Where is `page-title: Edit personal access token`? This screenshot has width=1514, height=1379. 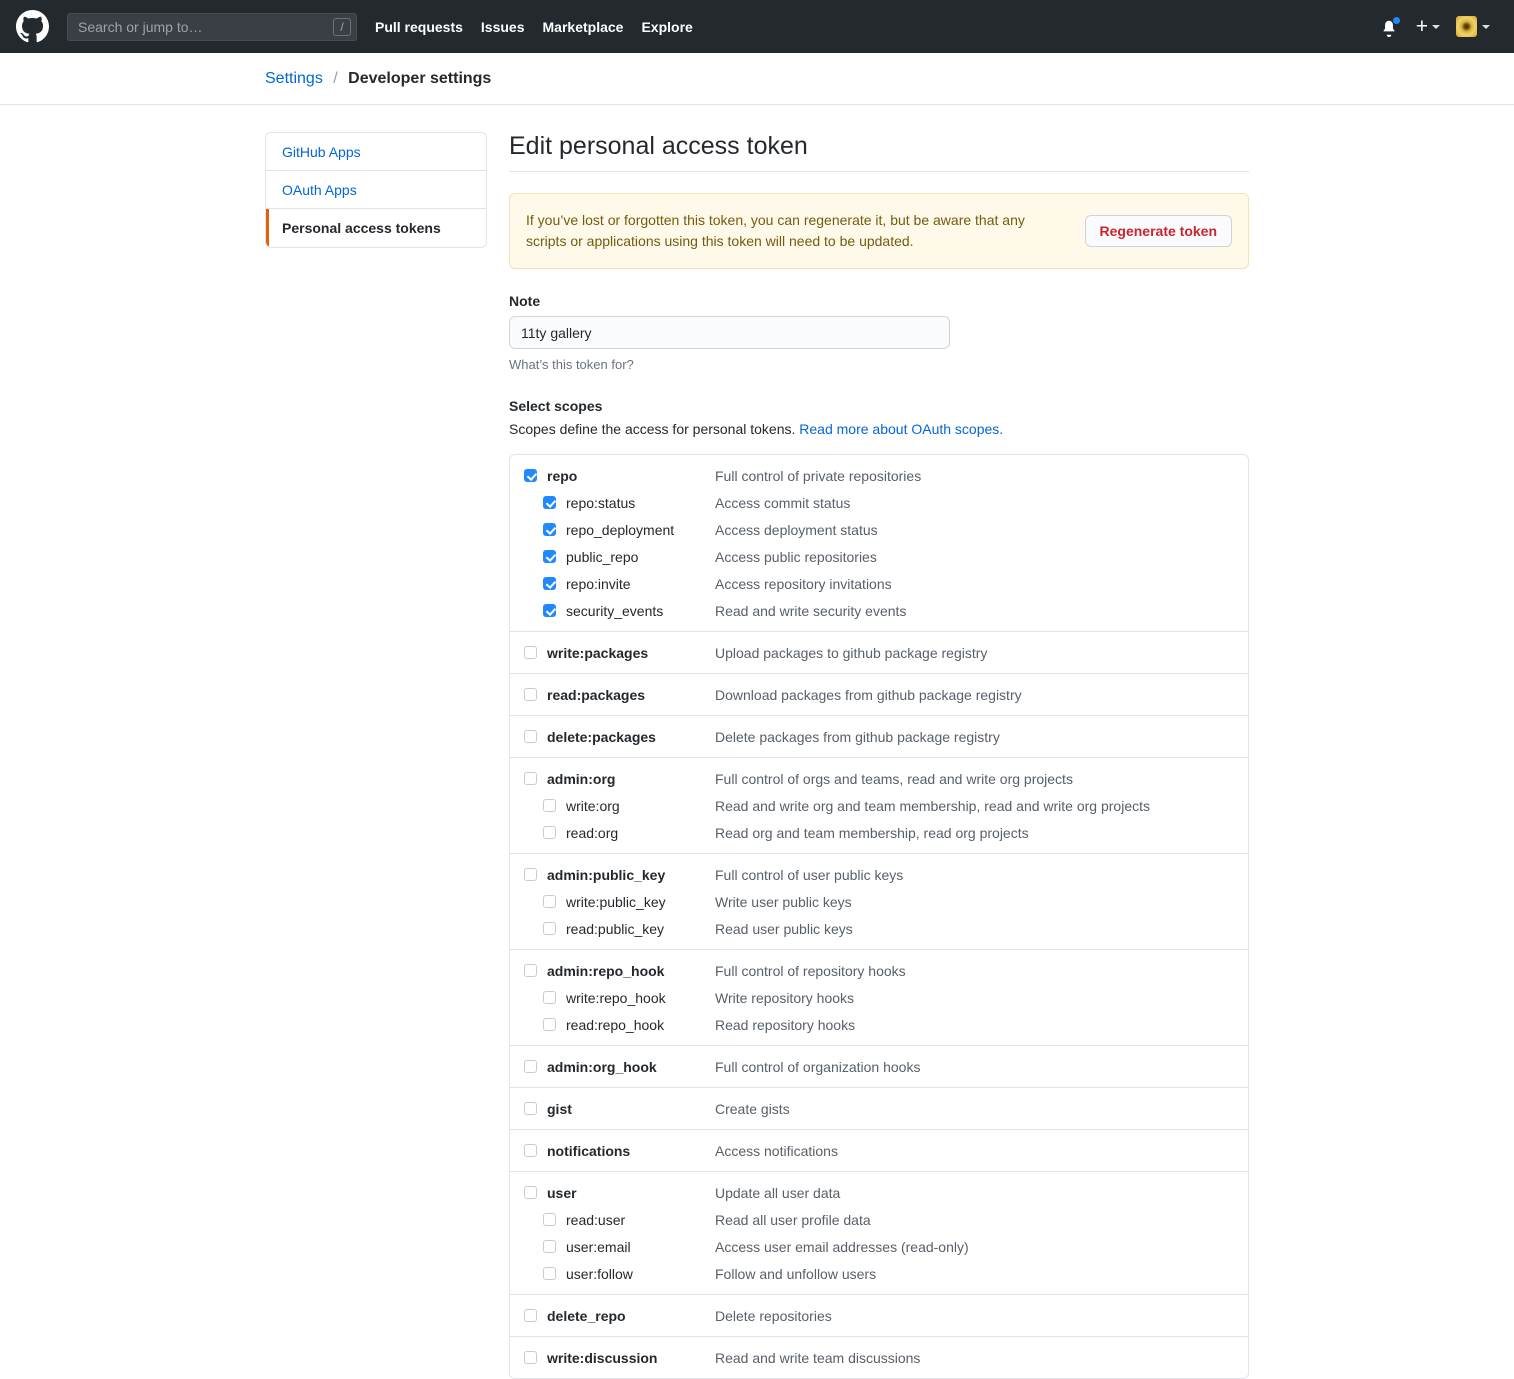 page-title: Edit personal access token is located at coordinates (879, 152).